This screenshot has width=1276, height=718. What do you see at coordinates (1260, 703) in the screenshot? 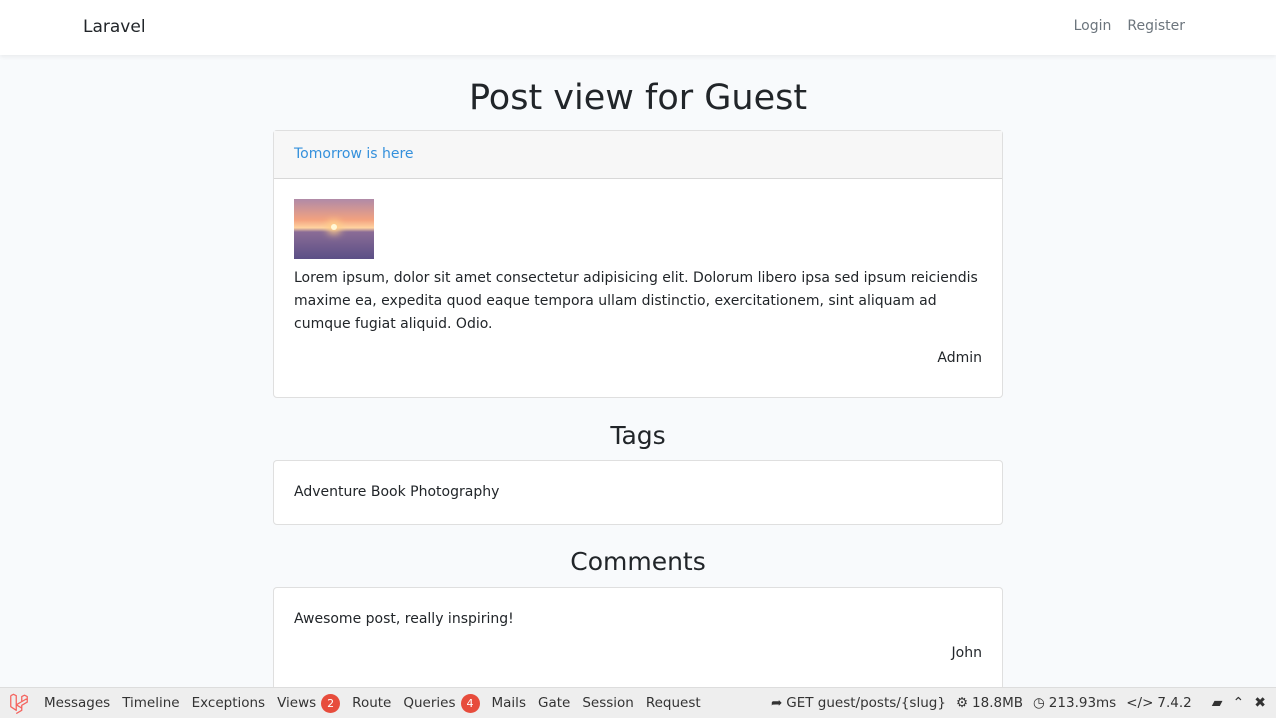
I see `close-icon: ✖` at bounding box center [1260, 703].